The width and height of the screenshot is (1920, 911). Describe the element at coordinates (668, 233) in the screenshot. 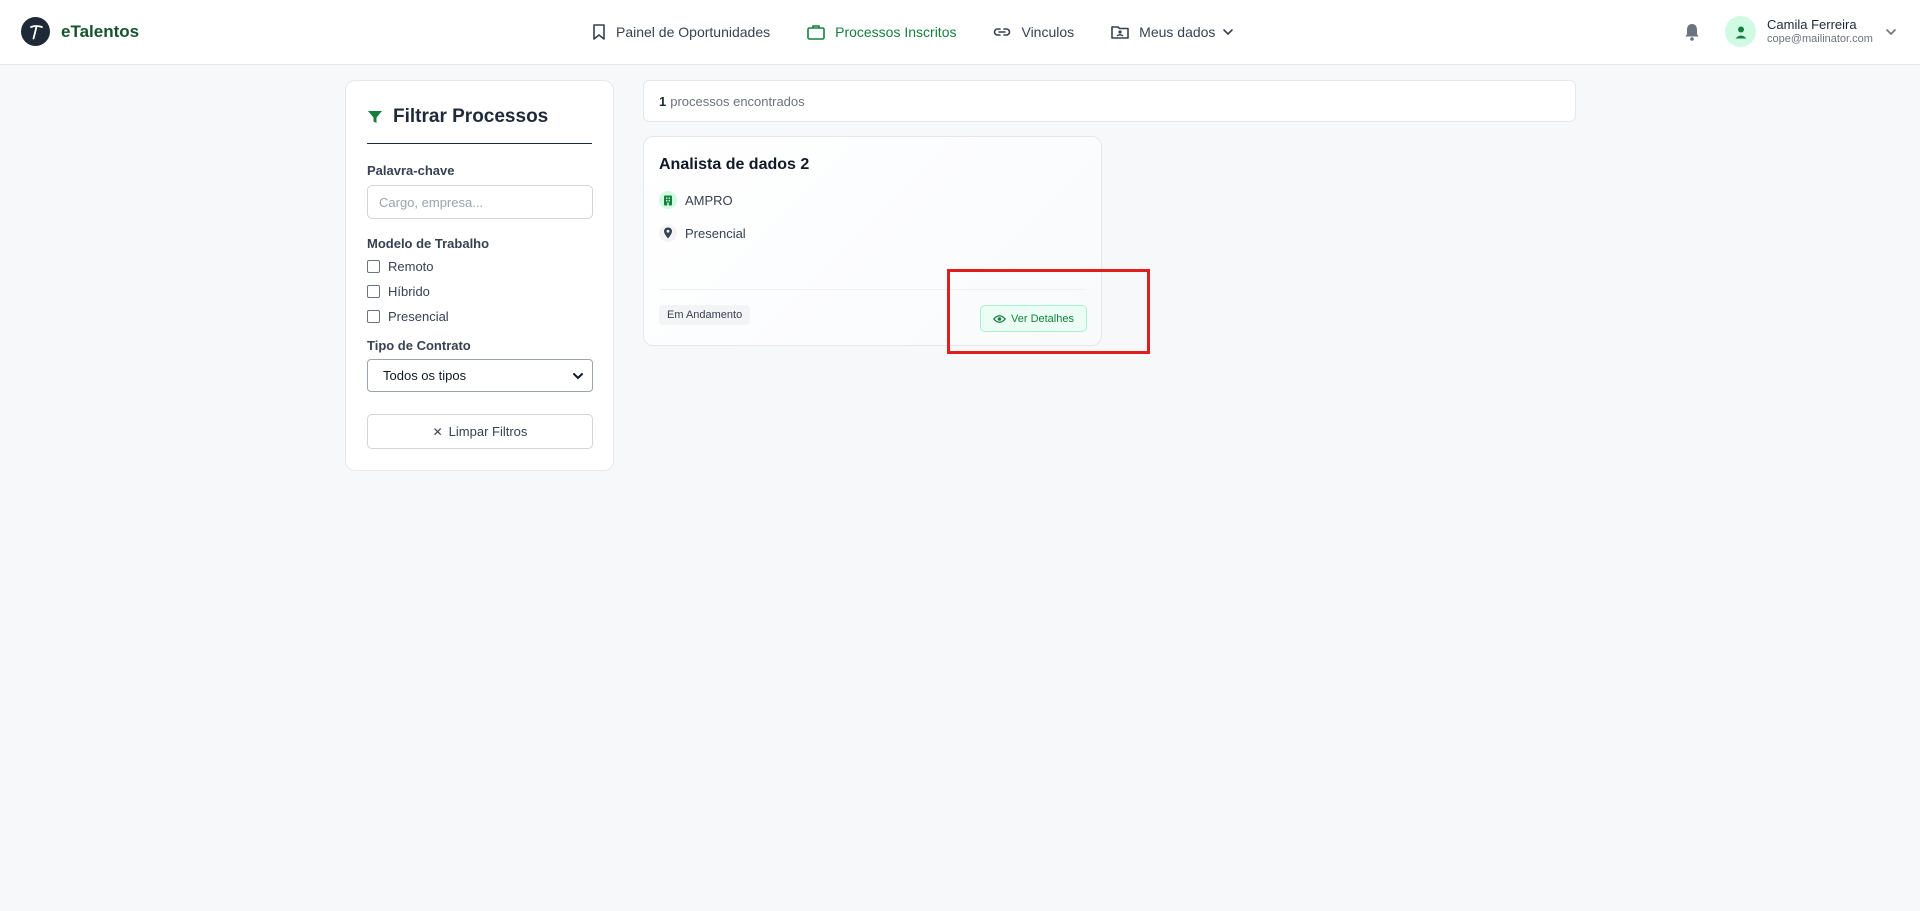

I see `map-pin-icon` at that location.